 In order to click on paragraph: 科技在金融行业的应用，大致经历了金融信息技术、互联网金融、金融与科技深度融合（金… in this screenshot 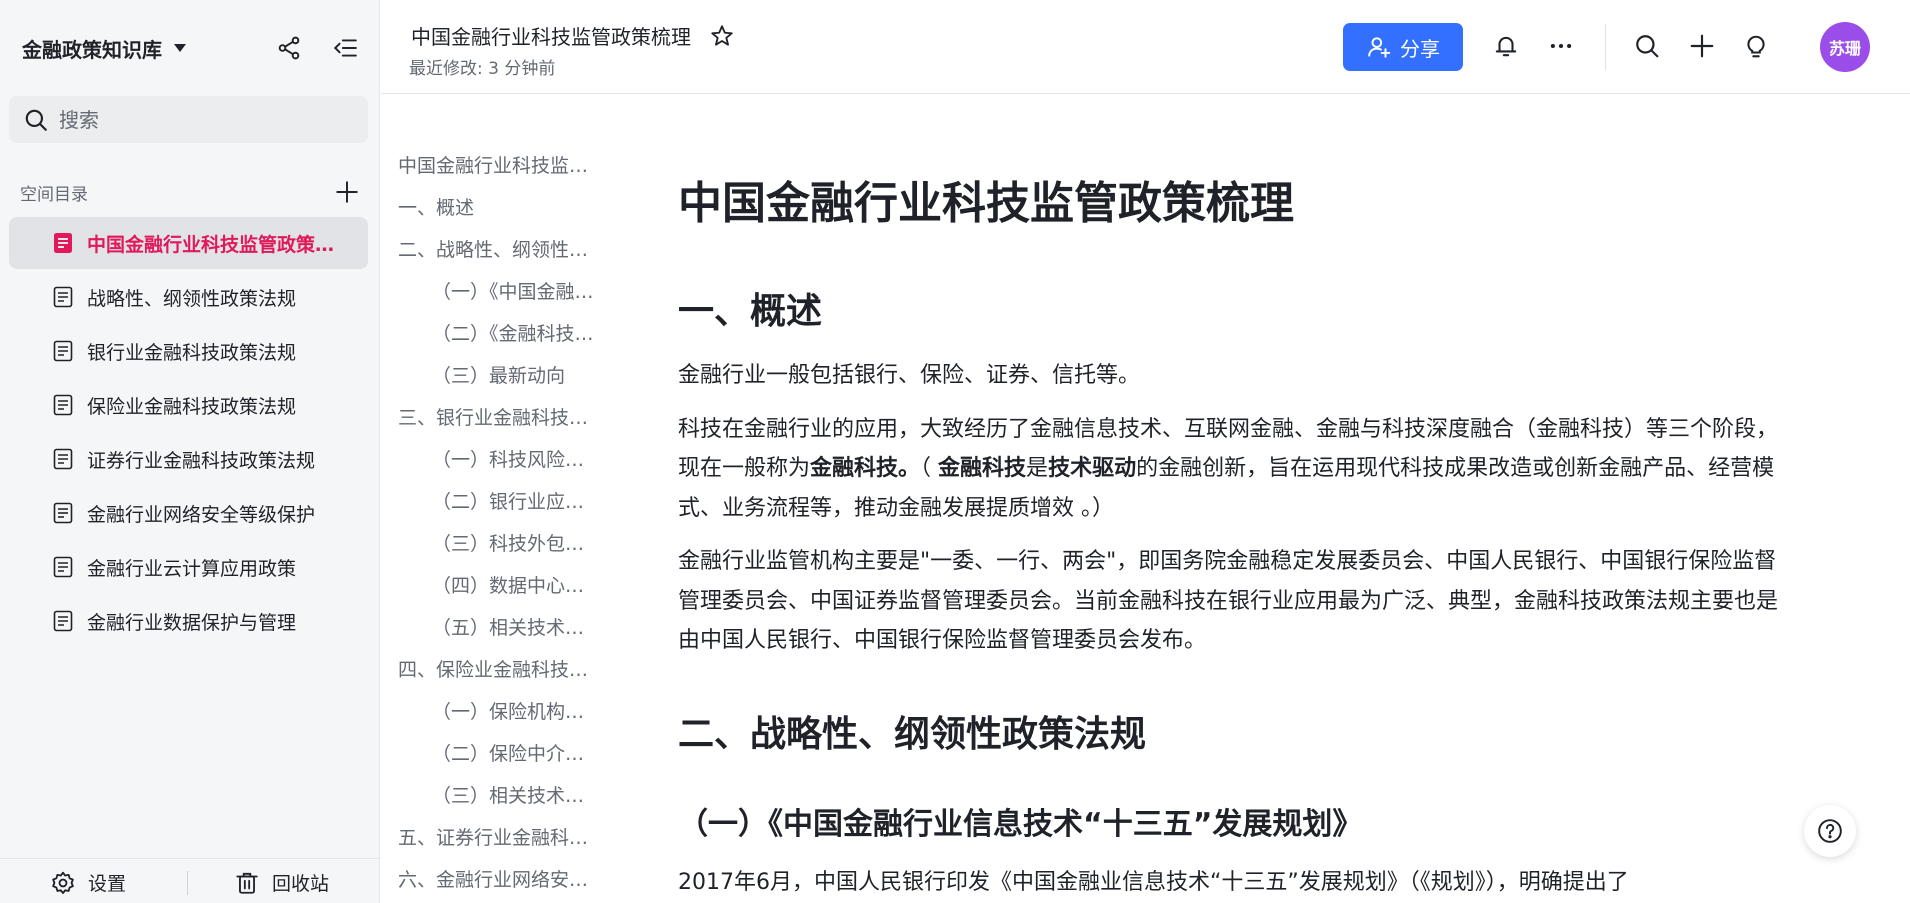, I will do `click(1228, 468)`.